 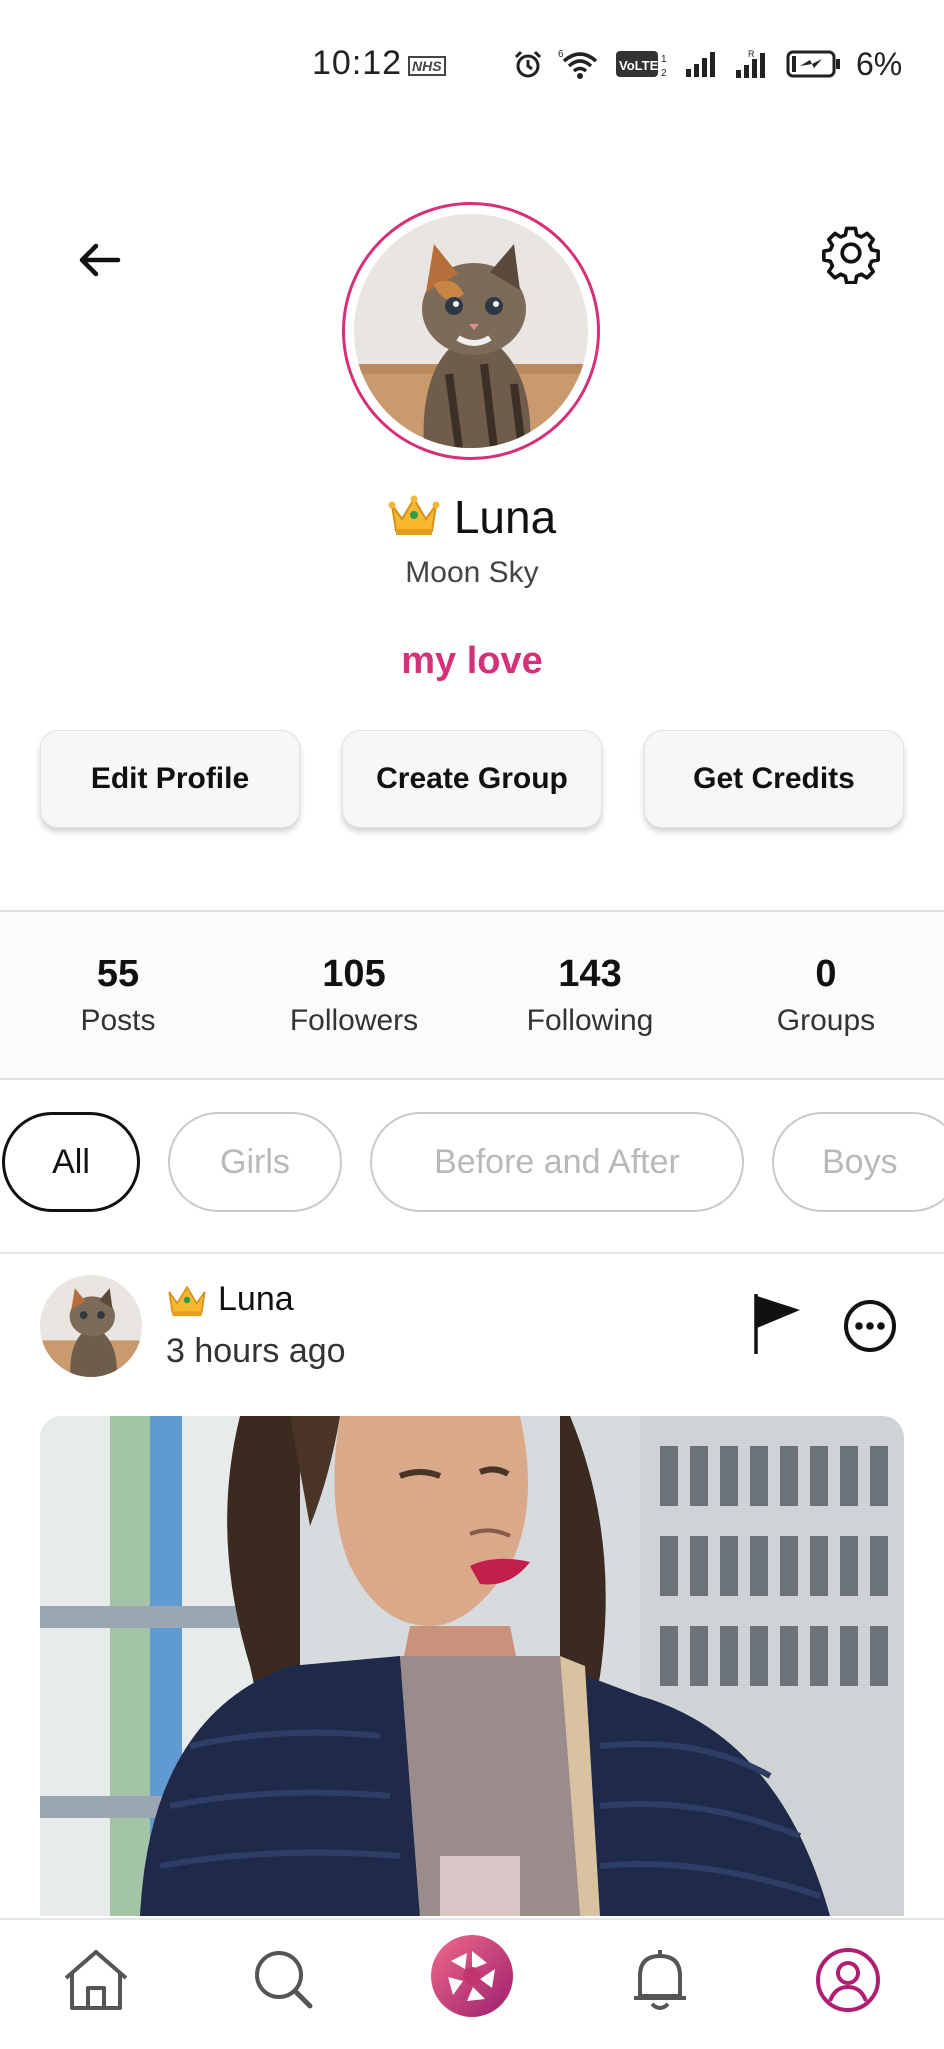 I want to click on stat-followers: 105 Followers, so click(x=354, y=995).